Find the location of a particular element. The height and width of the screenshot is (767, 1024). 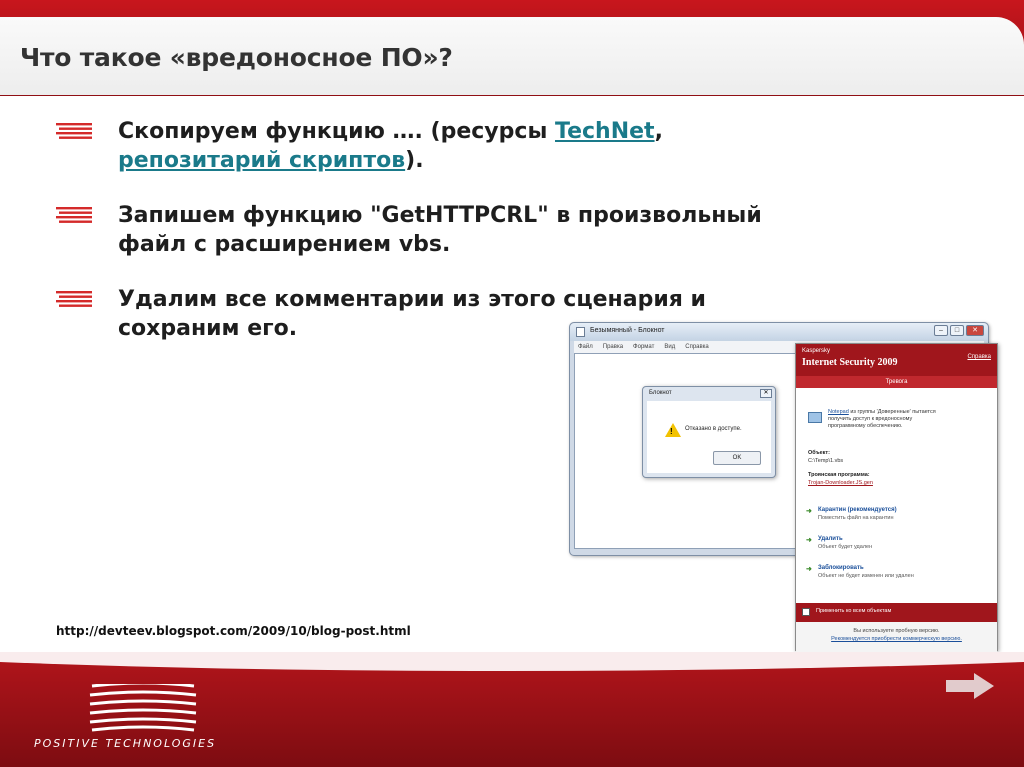

menu-edit: Правка is located at coordinates (613, 347).